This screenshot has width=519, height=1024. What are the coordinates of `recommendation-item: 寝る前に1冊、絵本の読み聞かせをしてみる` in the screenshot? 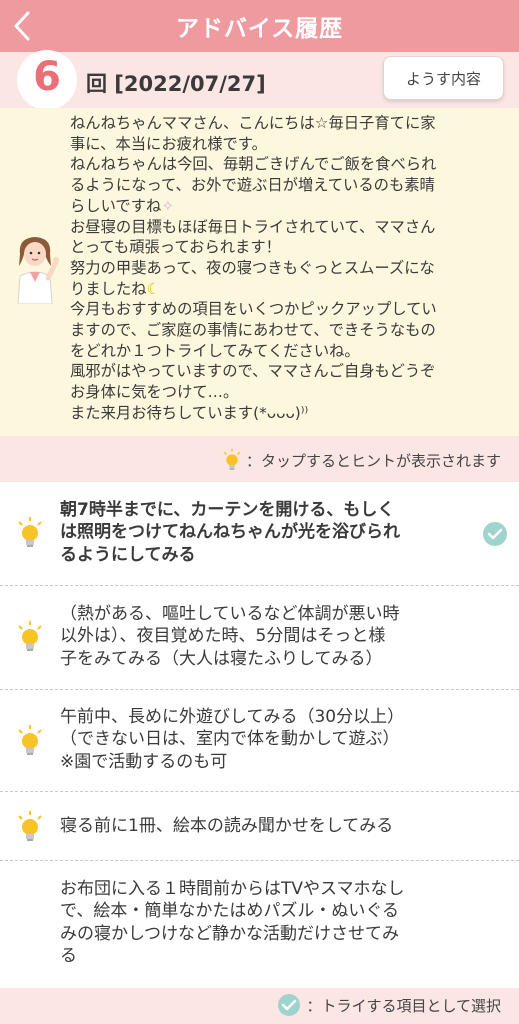 It's located at (259, 826).